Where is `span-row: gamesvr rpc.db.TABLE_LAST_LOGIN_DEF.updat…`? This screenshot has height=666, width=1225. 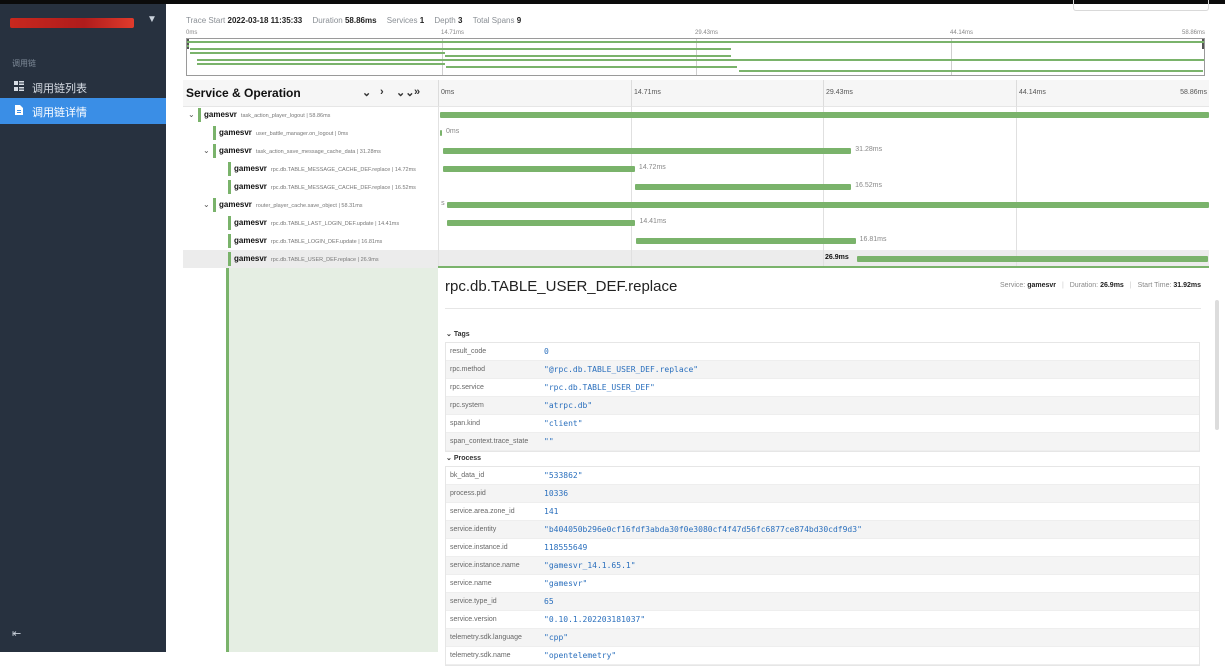 span-row: gamesvr rpc.db.TABLE_LAST_LOGIN_DEF.updat… is located at coordinates (696, 223).